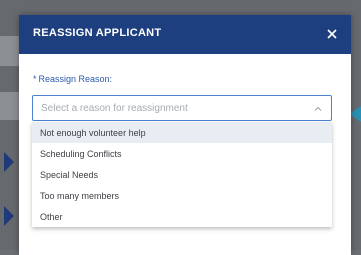 The width and height of the screenshot is (361, 255). I want to click on option-label: Other, so click(51, 217).